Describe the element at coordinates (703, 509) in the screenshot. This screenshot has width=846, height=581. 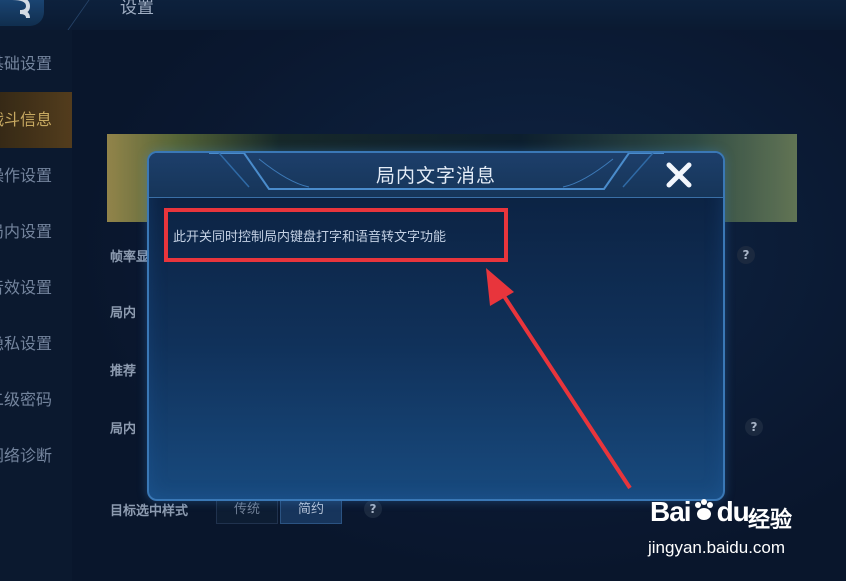
I see `paw-icon` at that location.